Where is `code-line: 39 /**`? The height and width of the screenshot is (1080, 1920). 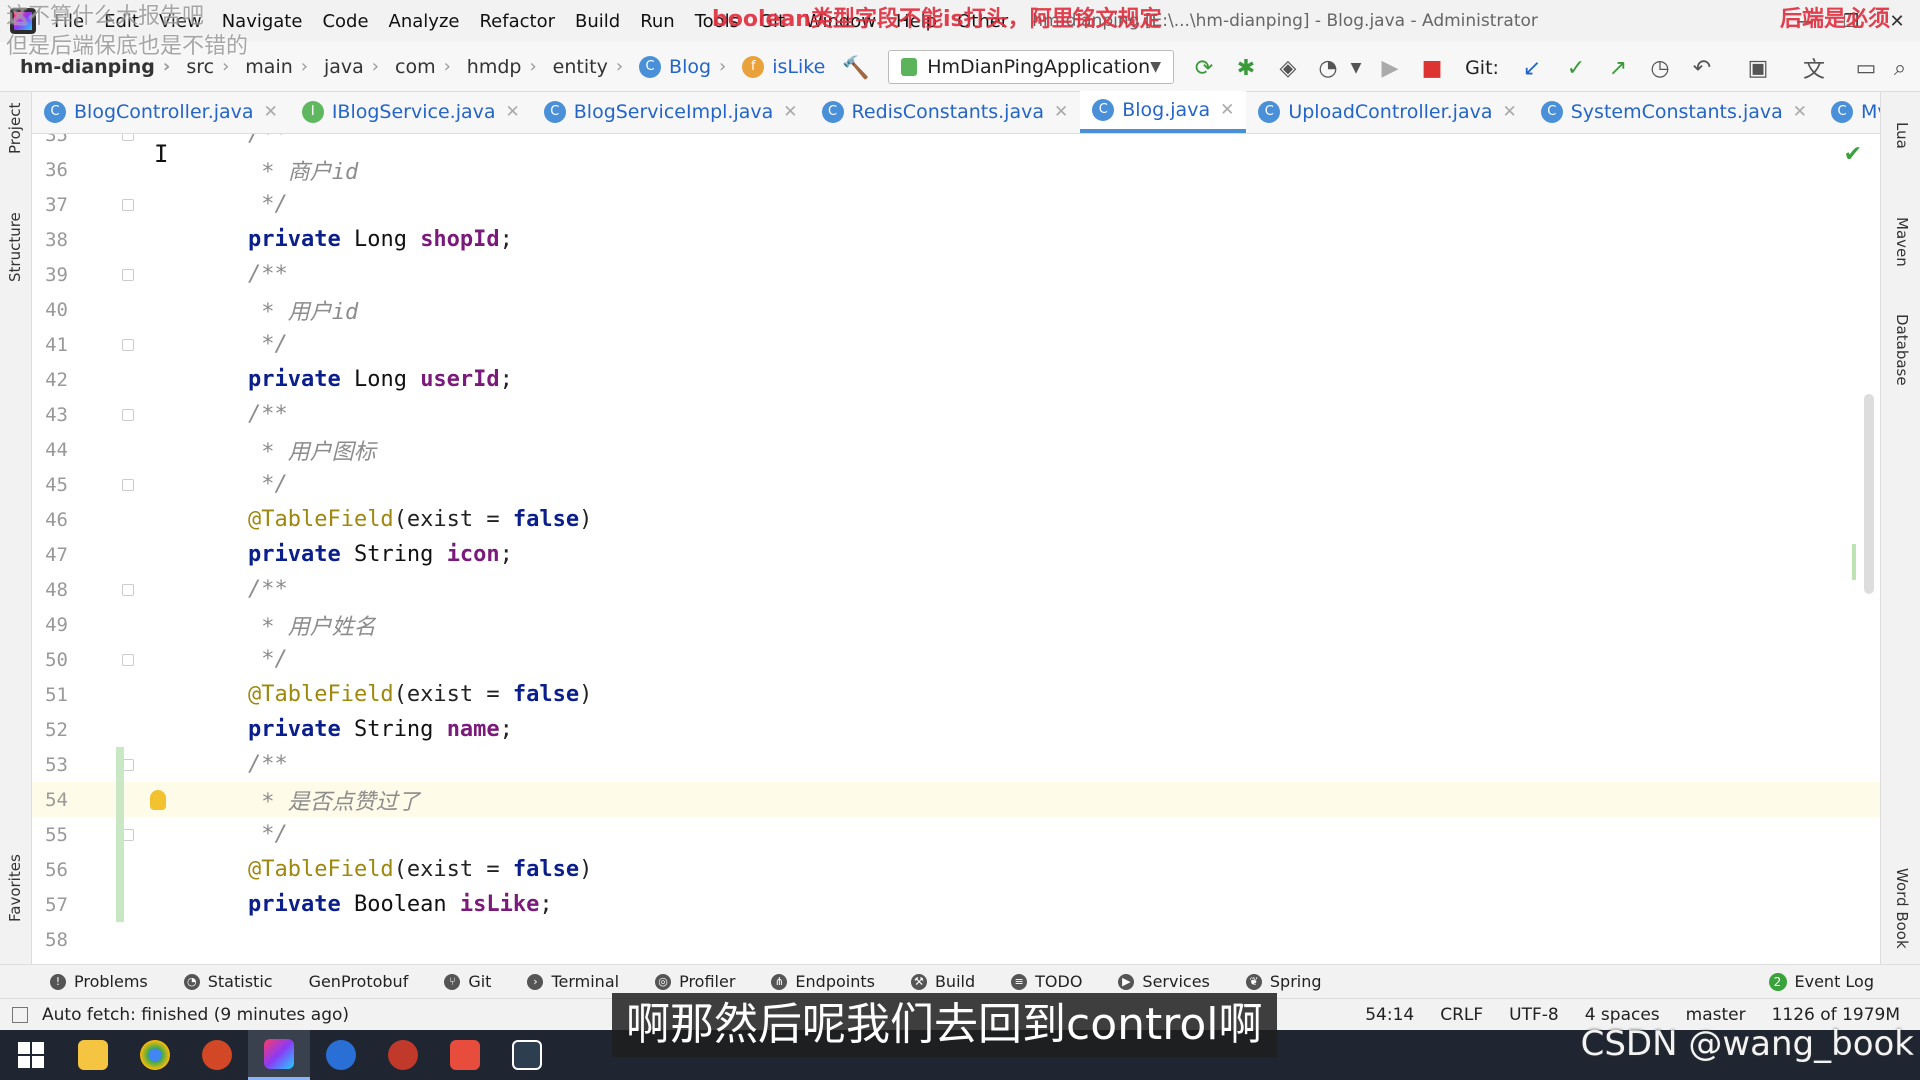 code-line: 39 /** is located at coordinates (956, 274).